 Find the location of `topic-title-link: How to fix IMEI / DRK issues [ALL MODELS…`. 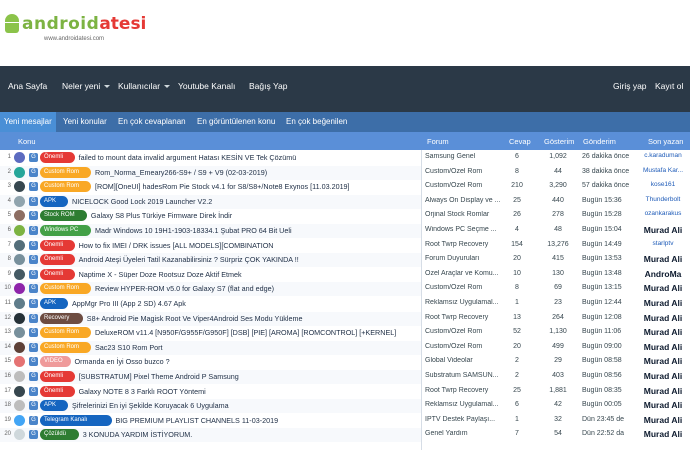

topic-title-link: How to fix IMEI / DRK issues [ALL MODELS… is located at coordinates (176, 245).